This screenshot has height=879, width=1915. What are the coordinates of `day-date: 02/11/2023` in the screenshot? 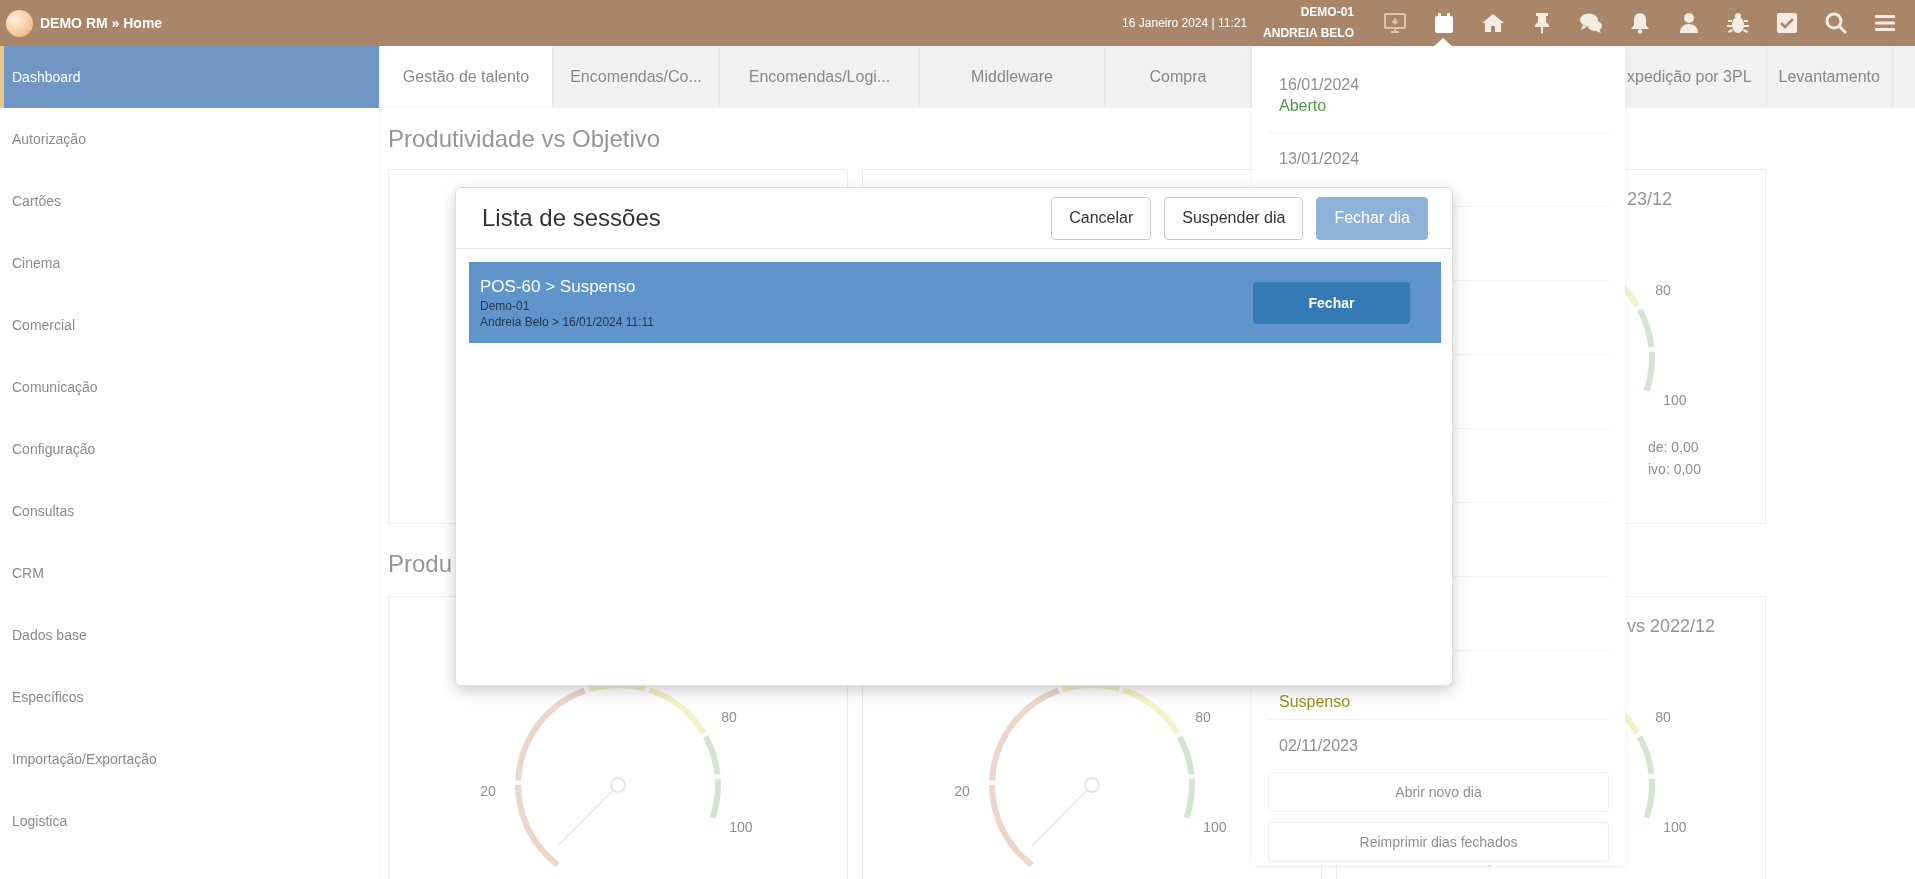 It's located at (1318, 746).